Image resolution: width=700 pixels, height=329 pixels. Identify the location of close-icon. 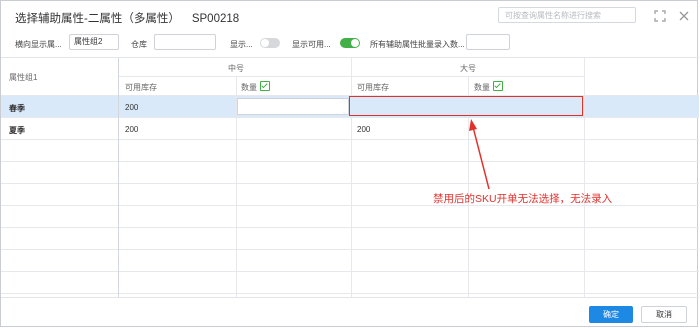
(684, 16).